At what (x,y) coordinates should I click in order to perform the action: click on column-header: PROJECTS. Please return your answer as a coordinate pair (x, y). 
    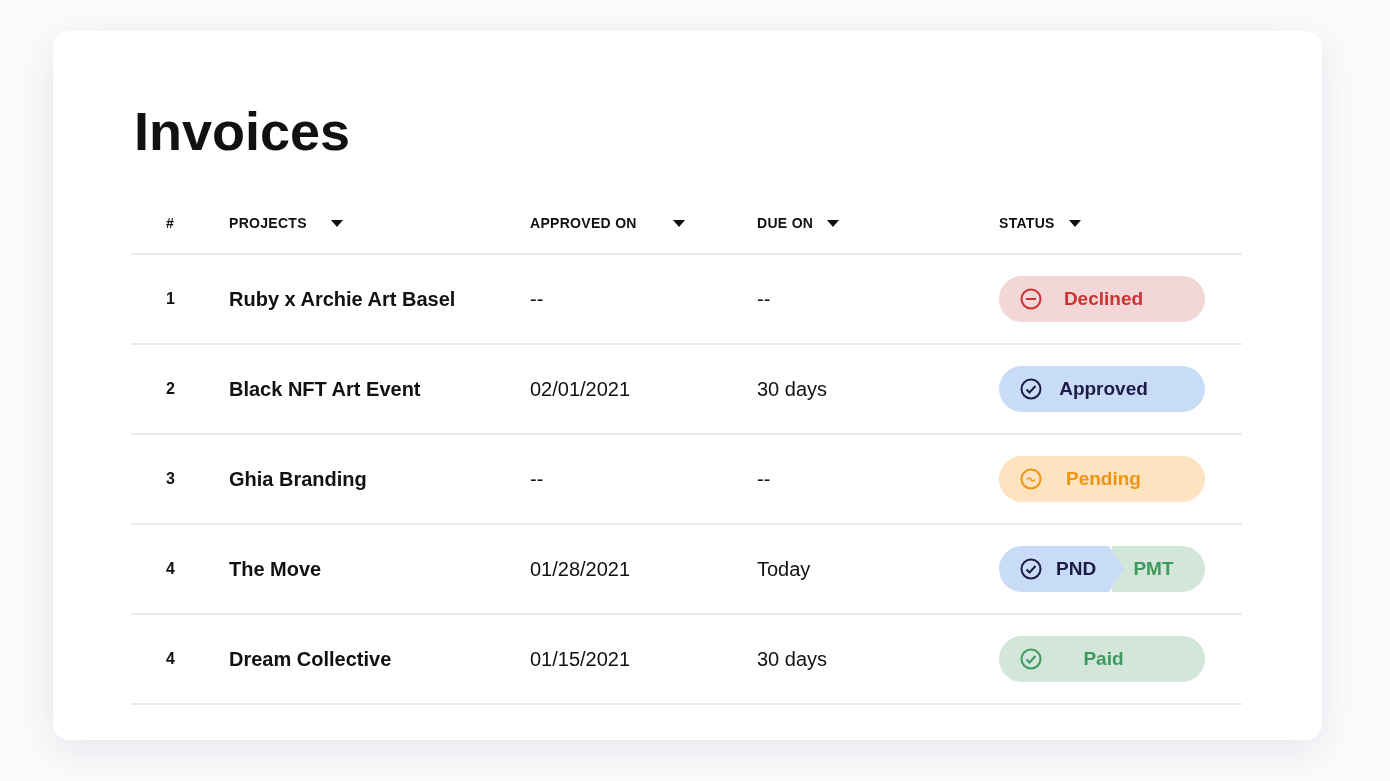
    Looking at the image, I should click on (286, 223).